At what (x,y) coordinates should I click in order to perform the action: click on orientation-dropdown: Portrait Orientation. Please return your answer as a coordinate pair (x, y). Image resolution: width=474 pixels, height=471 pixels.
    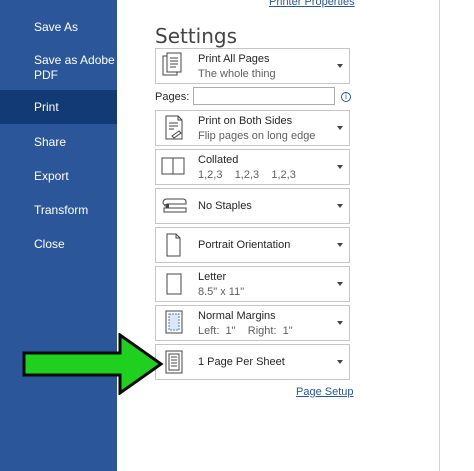
    Looking at the image, I should click on (252, 245).